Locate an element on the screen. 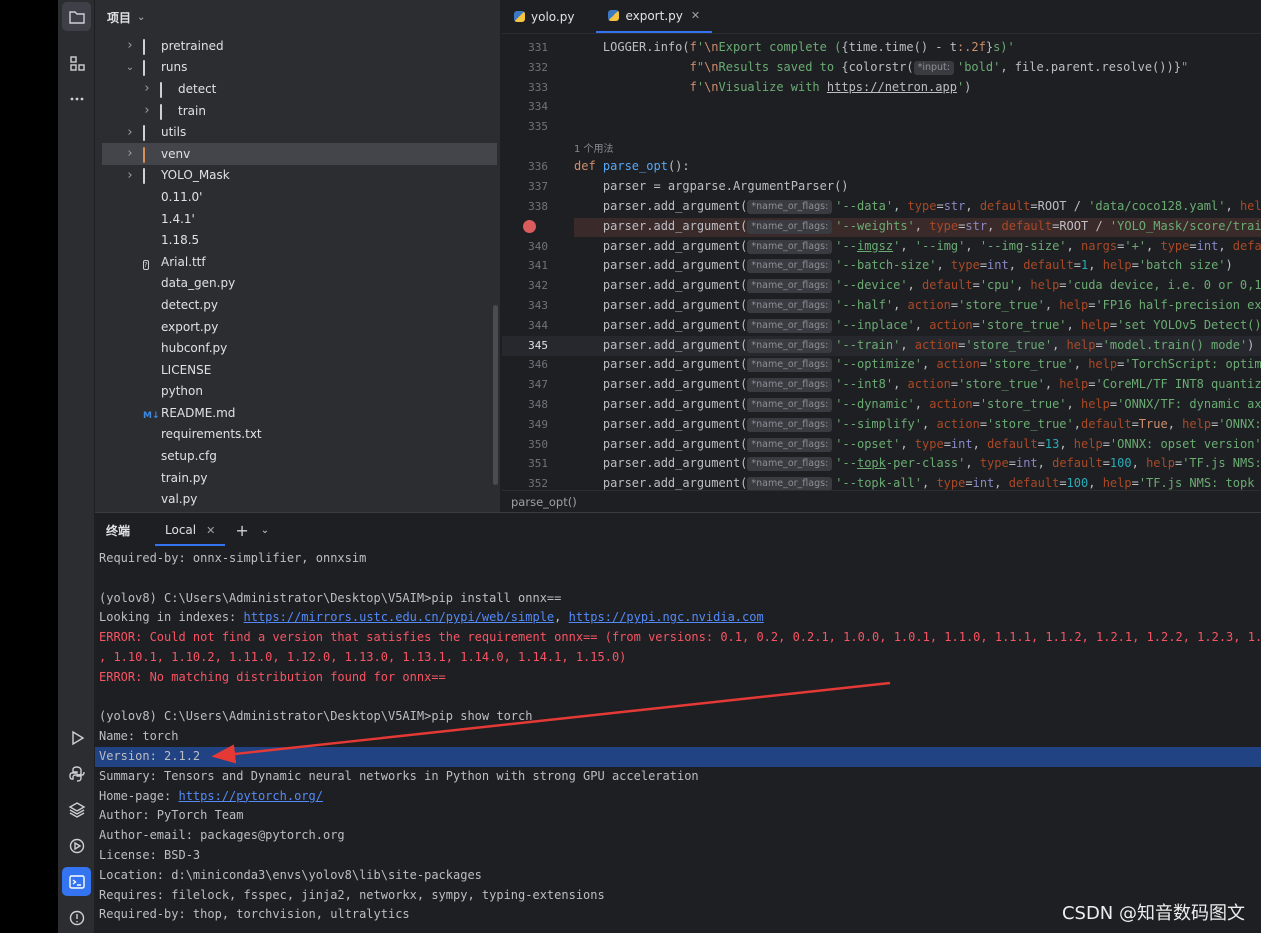  tree-item: › venv is located at coordinates (299, 153).